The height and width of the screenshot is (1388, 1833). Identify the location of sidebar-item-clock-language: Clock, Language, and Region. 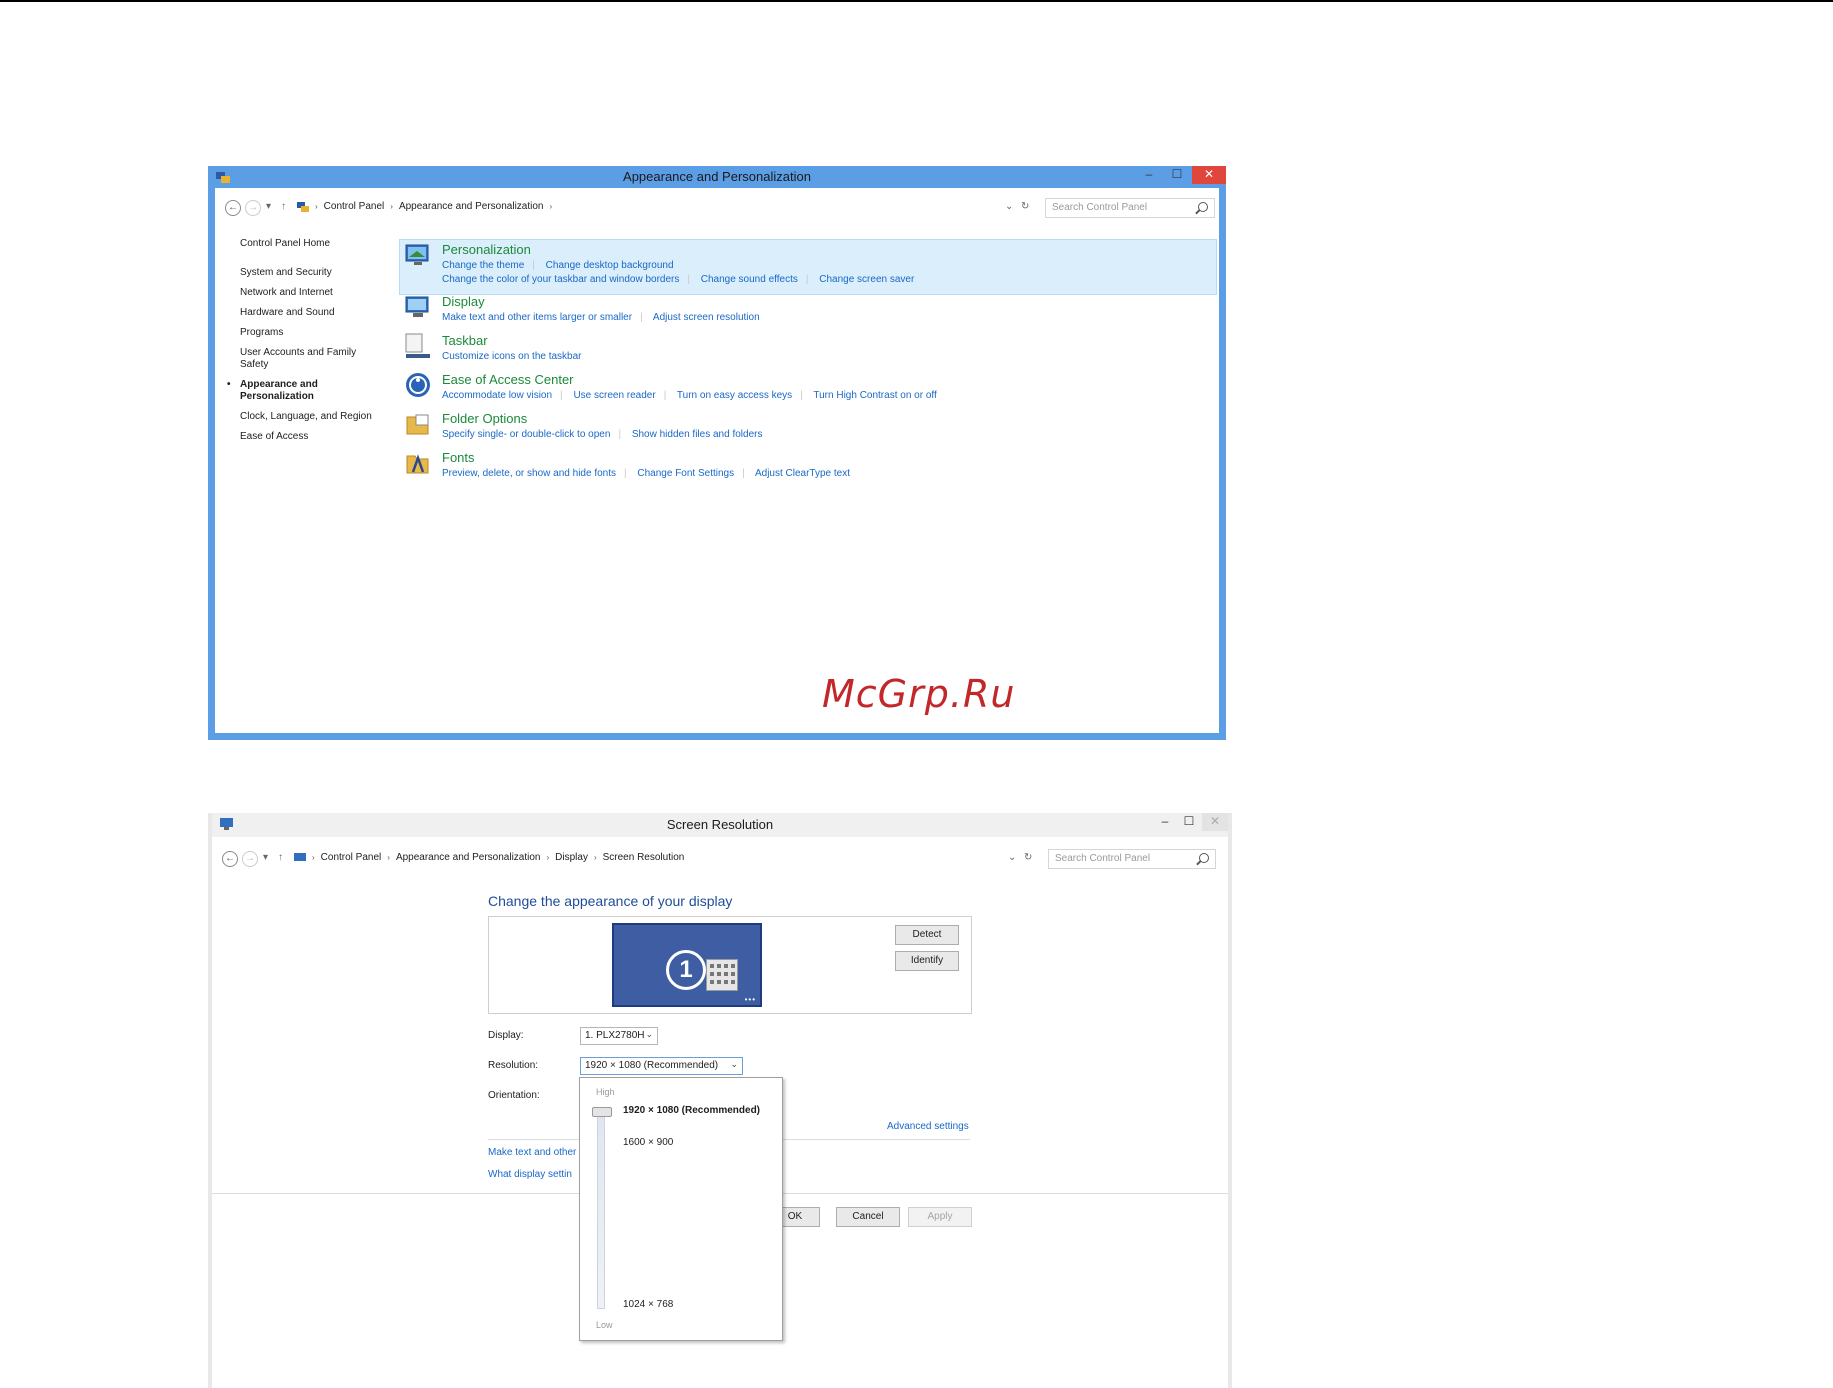
(315, 417).